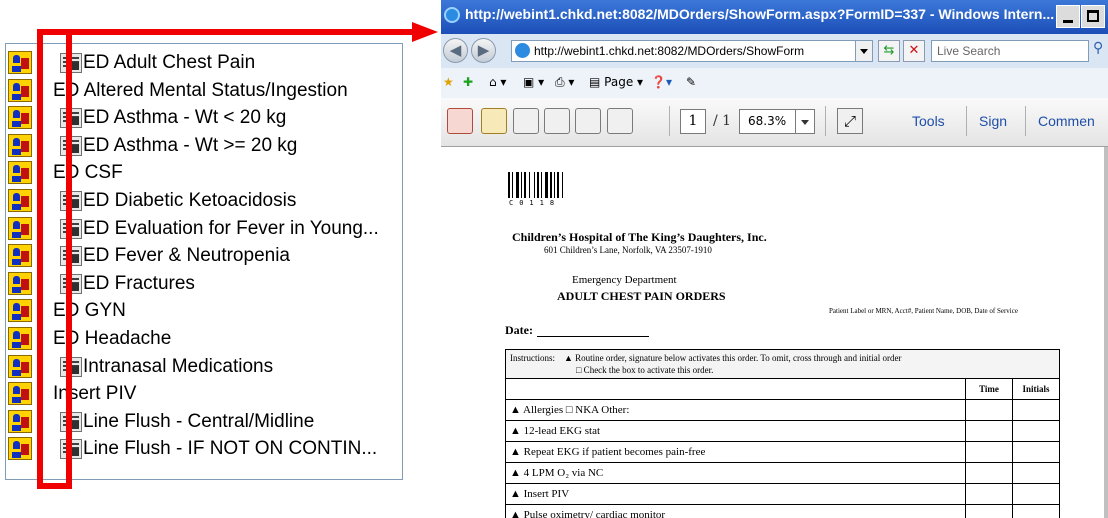 This screenshot has width=1108, height=518. I want to click on edit-icon, so click(526, 121).